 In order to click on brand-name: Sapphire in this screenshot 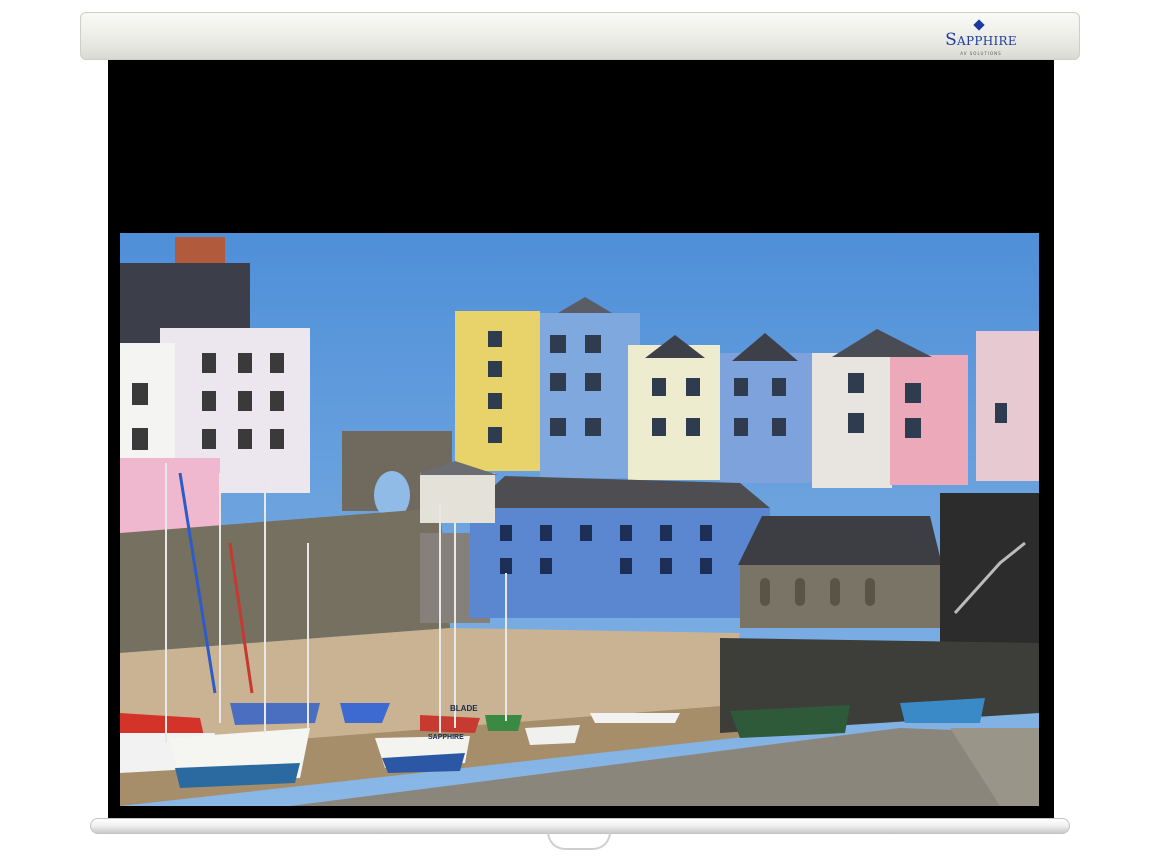, I will do `click(981, 40)`.